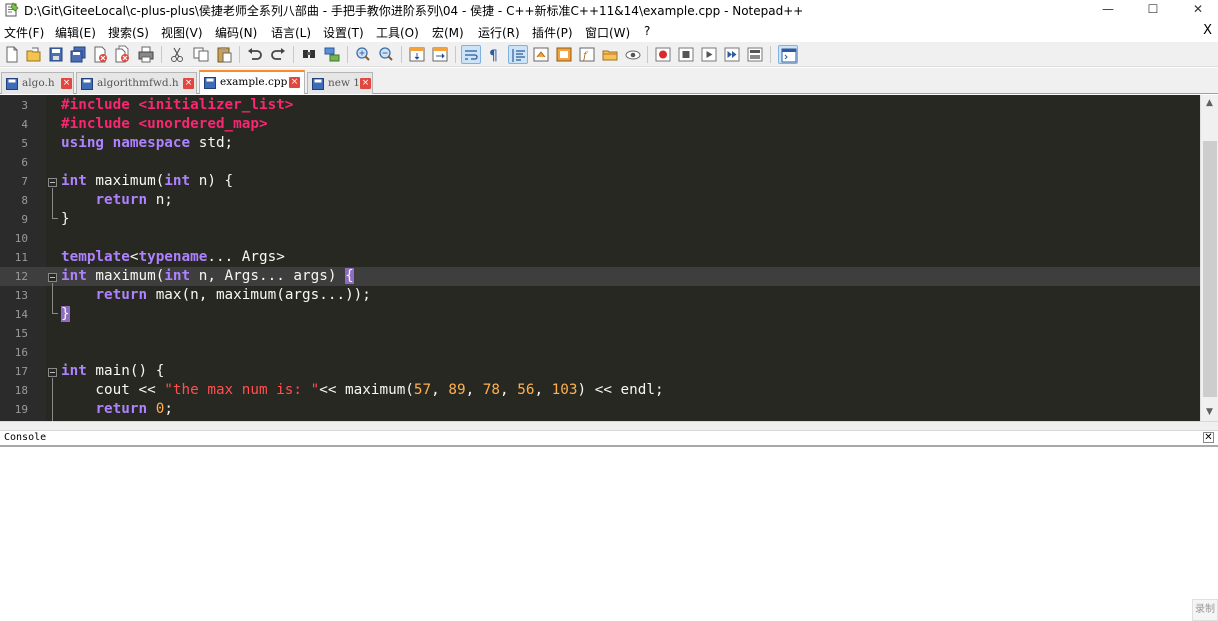  Describe the element at coordinates (332, 54) in the screenshot. I see `replace-icon` at that location.